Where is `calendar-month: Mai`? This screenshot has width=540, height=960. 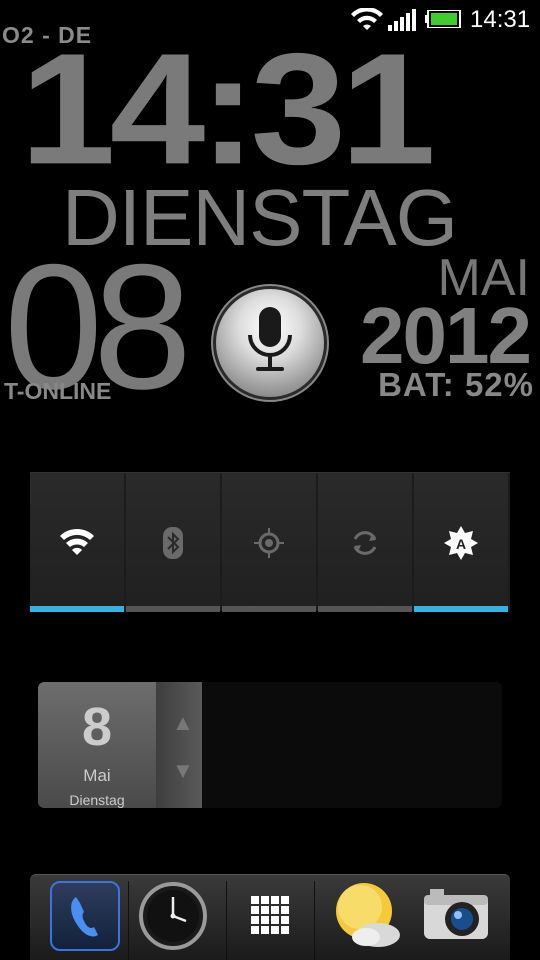 calendar-month: Mai is located at coordinates (97, 775).